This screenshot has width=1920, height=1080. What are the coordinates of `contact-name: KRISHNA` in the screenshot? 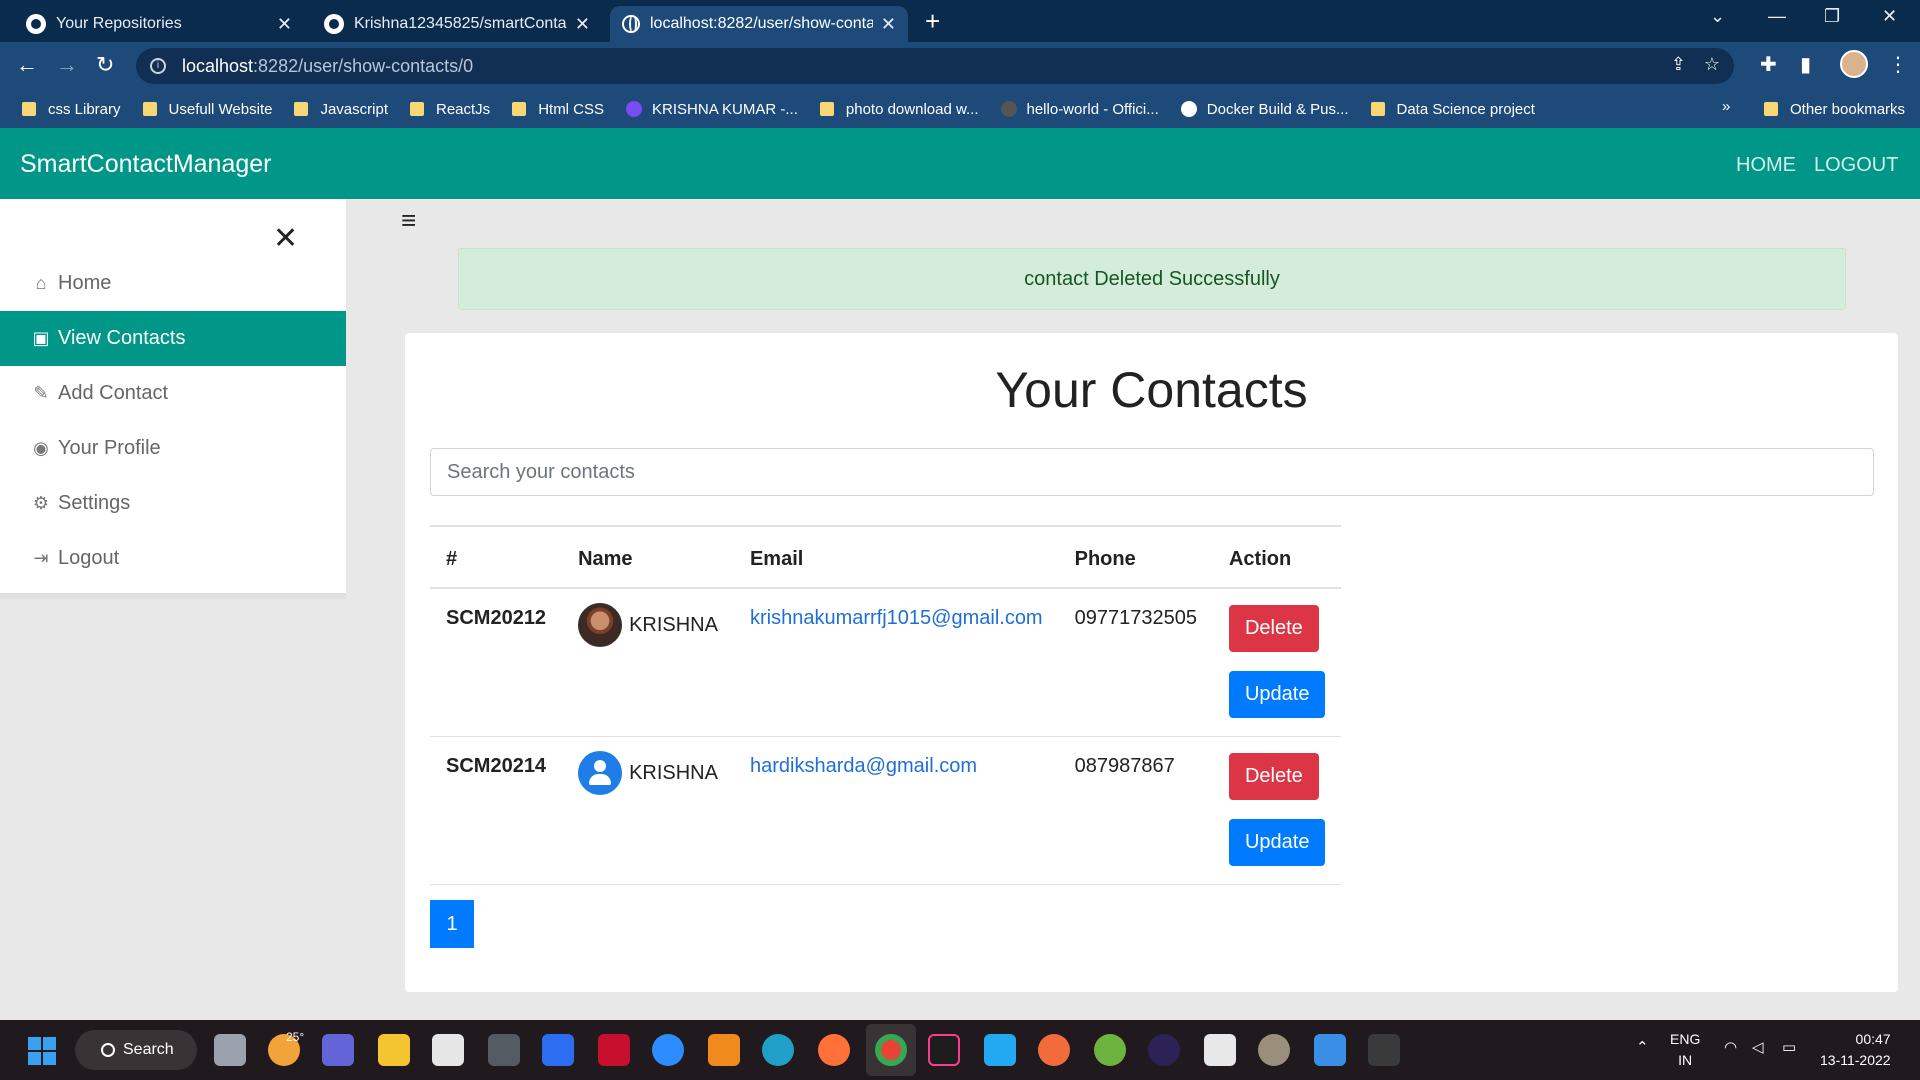 It's located at (673, 772).